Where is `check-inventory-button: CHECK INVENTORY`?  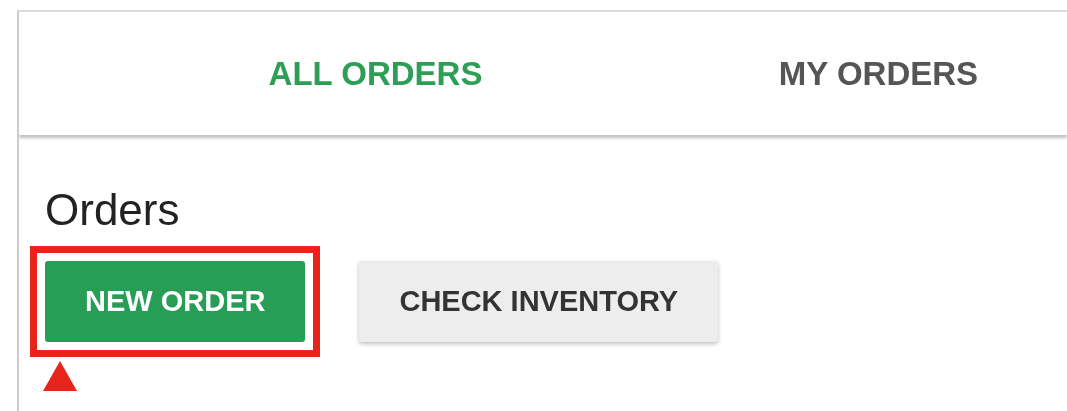 check-inventory-button: CHECK INVENTORY is located at coordinates (539, 301).